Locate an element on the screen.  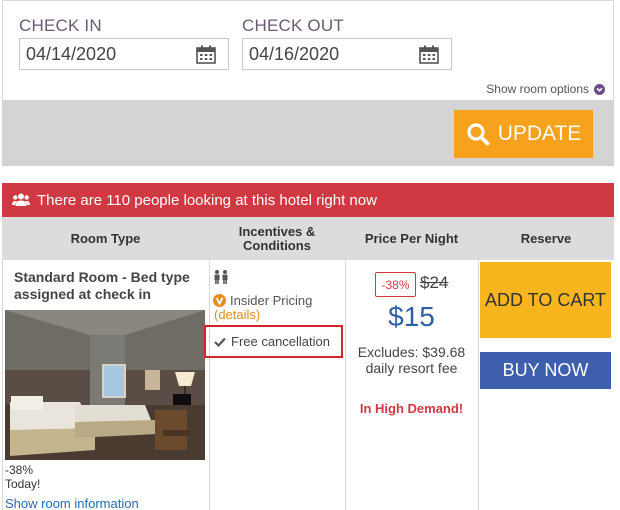
insider-pricing: Insider Pricing is located at coordinates (262, 300).